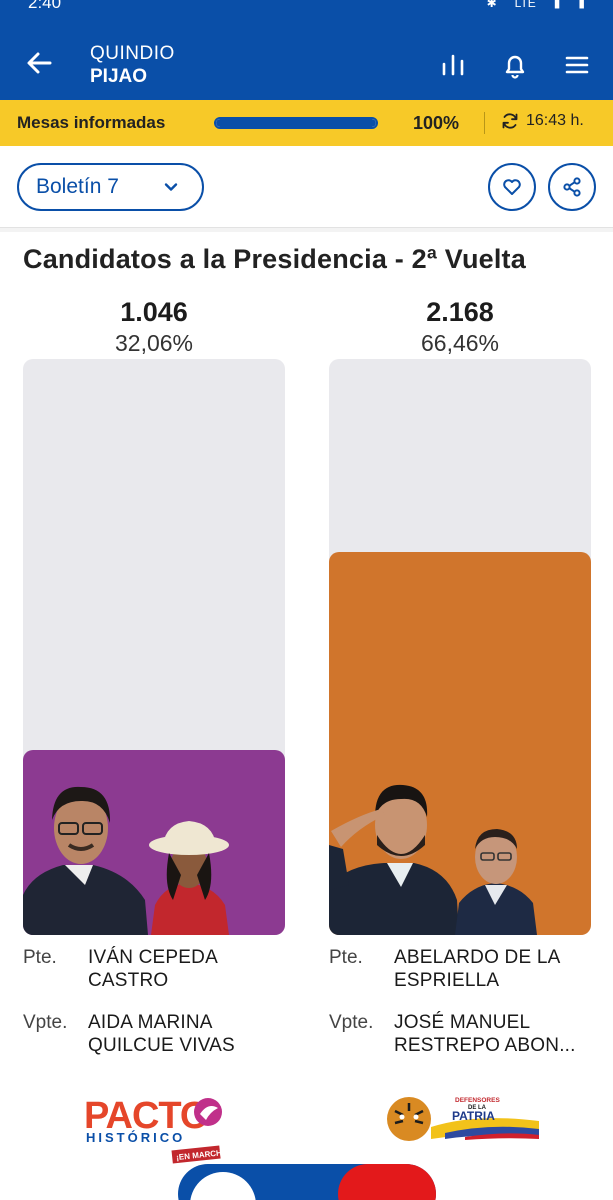 The width and height of the screenshot is (613, 1200). I want to click on progress-fill, so click(296, 123).